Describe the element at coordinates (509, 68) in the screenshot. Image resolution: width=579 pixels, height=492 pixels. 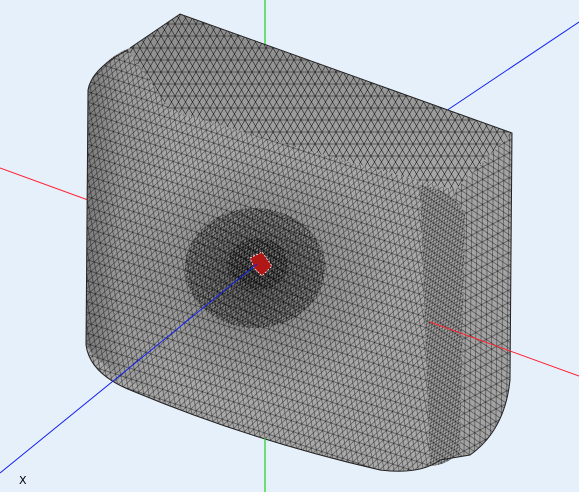
I see `z-axis-line` at that location.